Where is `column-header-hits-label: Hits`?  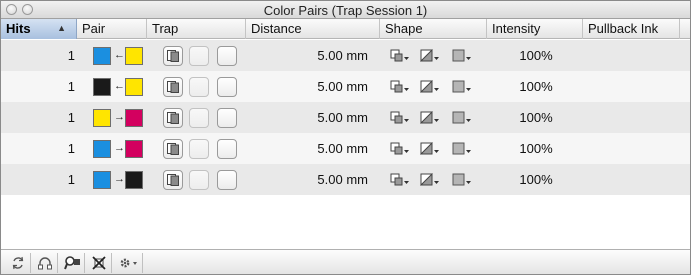
column-header-hits-label: Hits is located at coordinates (18, 28).